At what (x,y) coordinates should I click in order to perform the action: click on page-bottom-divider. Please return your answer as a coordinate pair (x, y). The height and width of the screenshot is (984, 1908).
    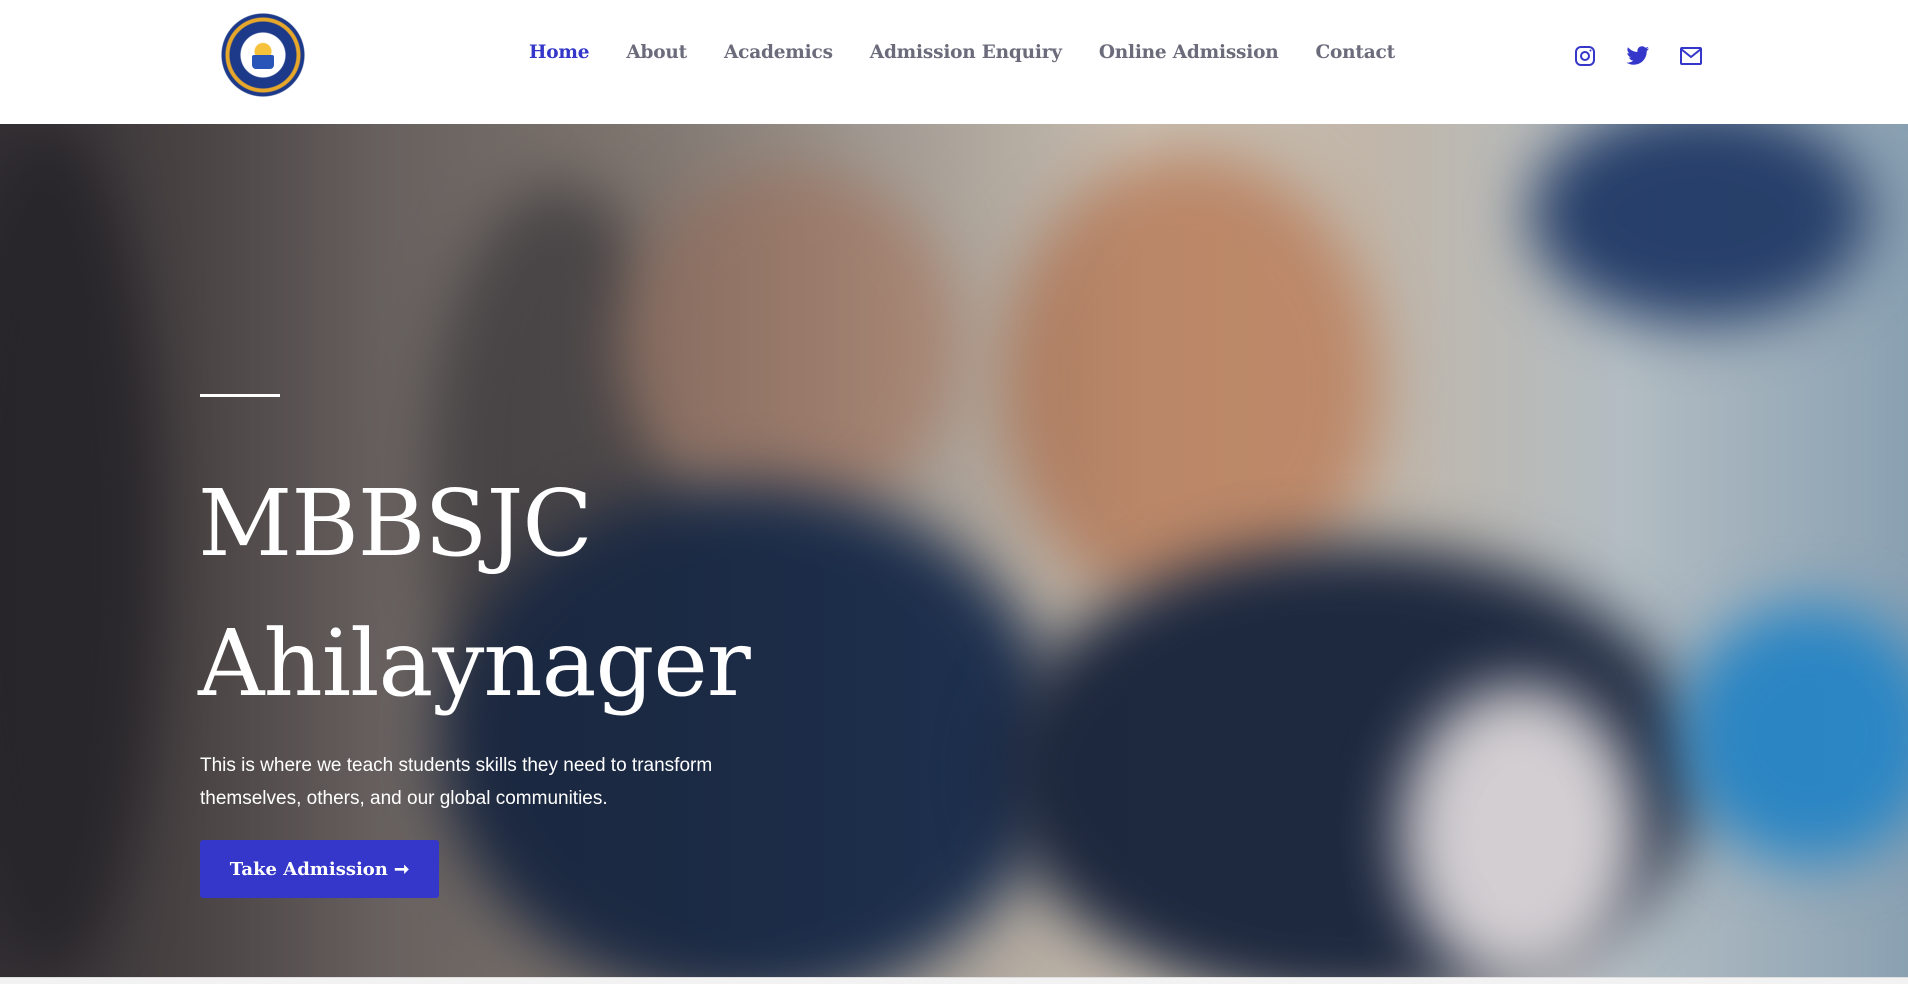
    Looking at the image, I should click on (954, 980).